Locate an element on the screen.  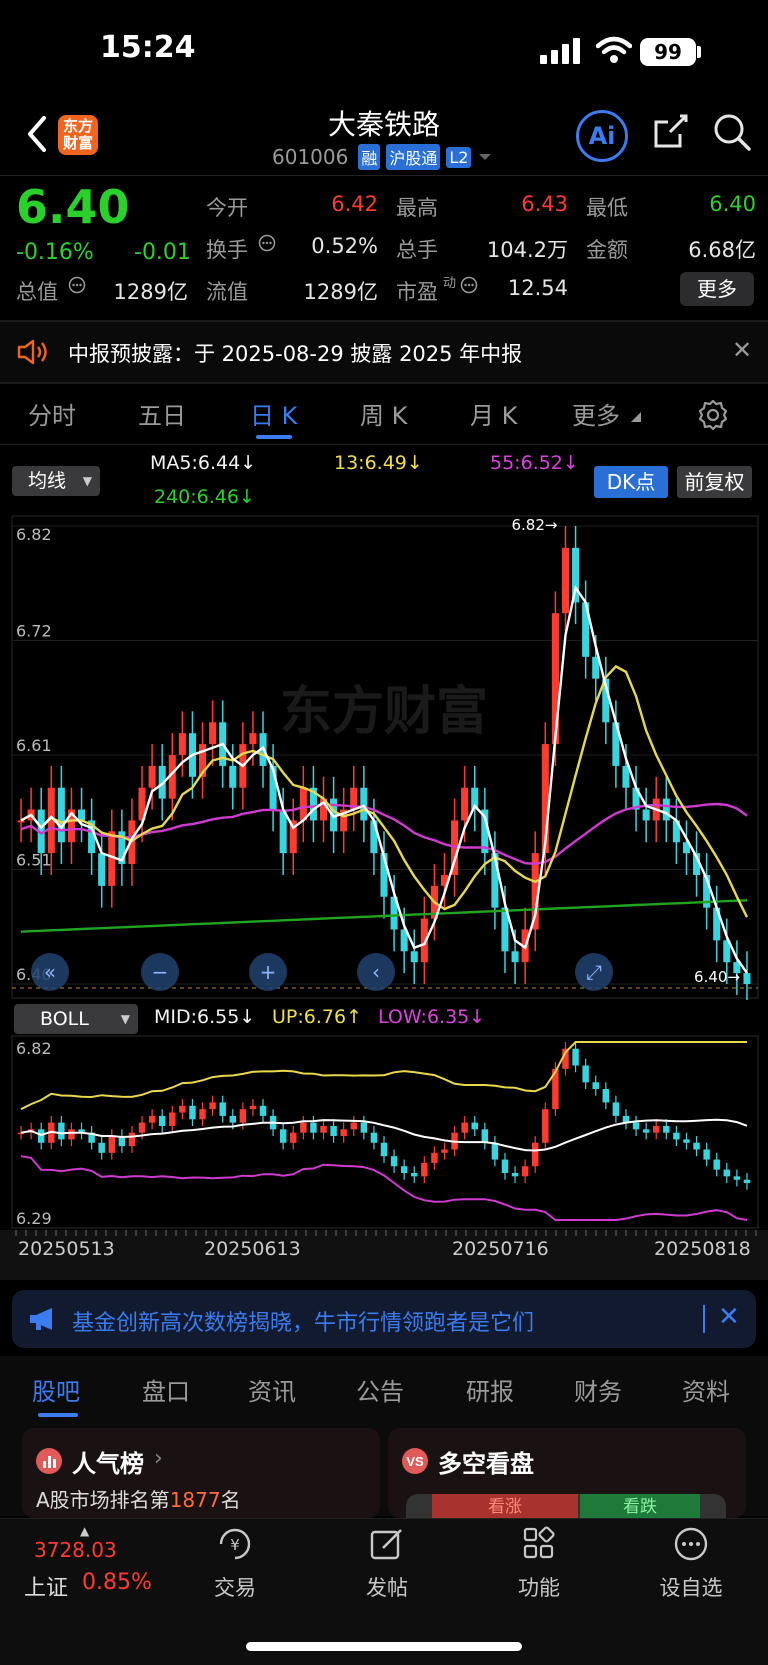
svg-text: VS is located at coordinates (415, 1461).